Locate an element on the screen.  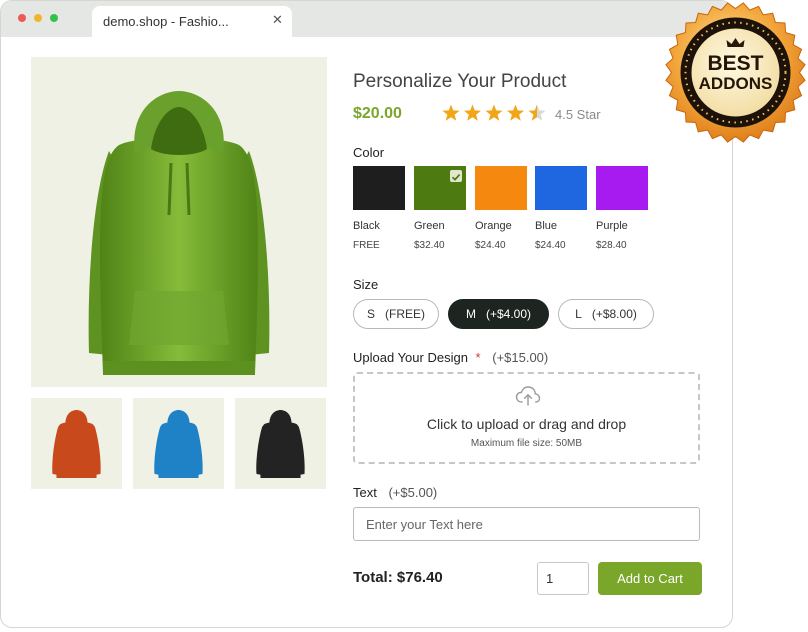
rating-stars is located at coordinates (494, 112).